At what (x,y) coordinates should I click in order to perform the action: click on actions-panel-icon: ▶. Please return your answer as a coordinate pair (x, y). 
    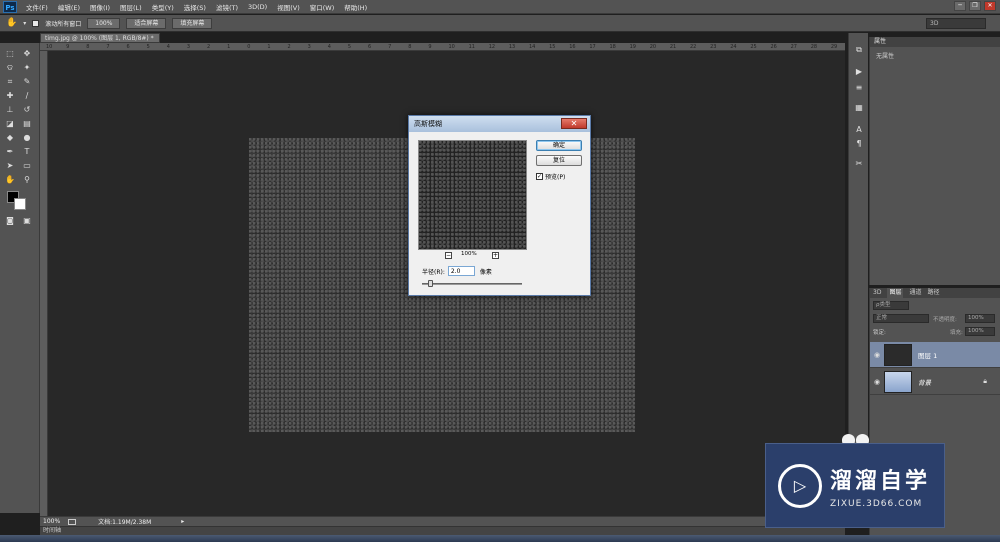
    Looking at the image, I should click on (859, 72).